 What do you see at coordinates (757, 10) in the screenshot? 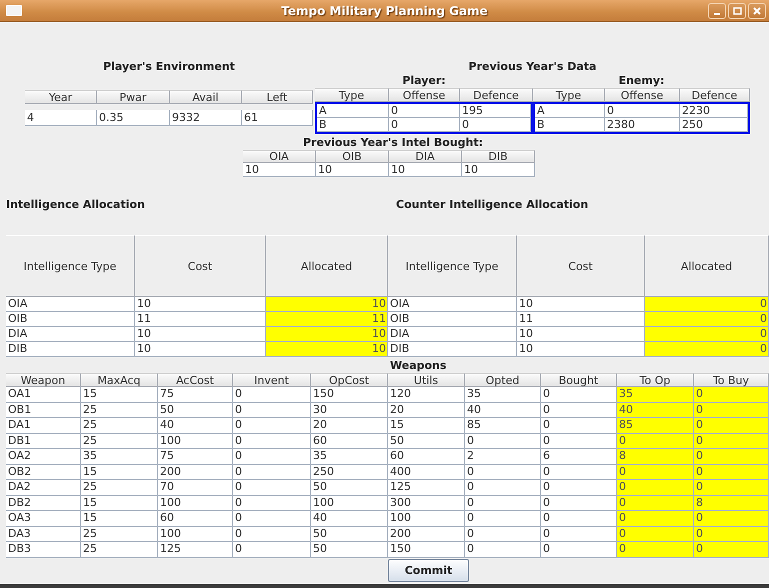
I see `close-button` at bounding box center [757, 10].